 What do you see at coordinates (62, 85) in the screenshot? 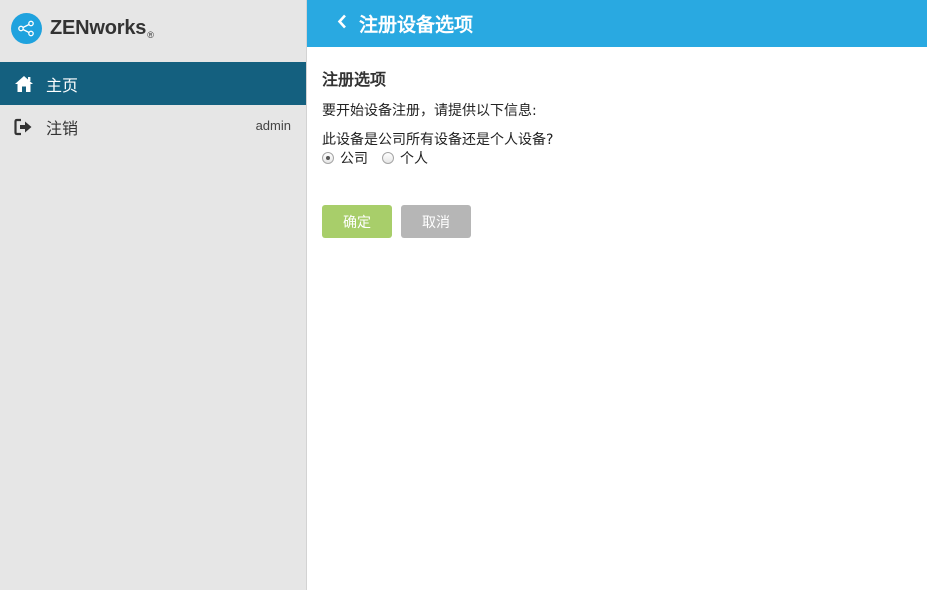
I see `sidebar-item-label: 主页` at bounding box center [62, 85].